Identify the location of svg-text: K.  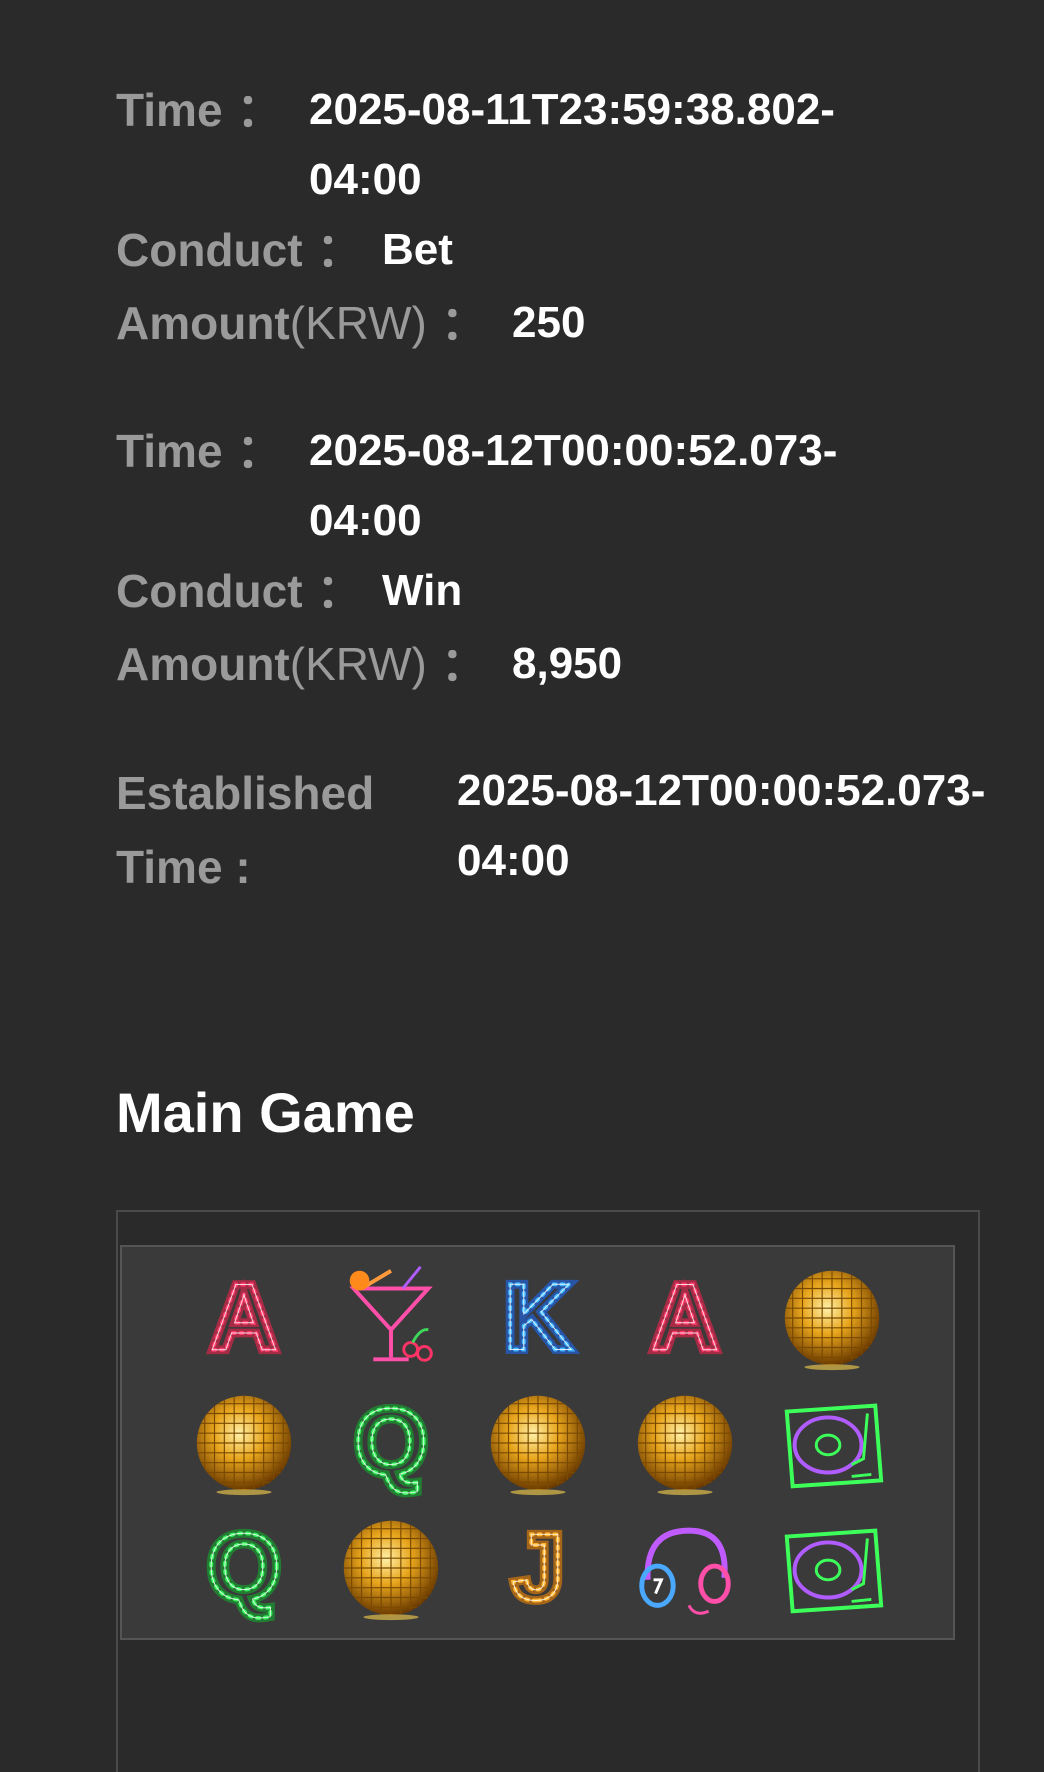
(537, 1317).